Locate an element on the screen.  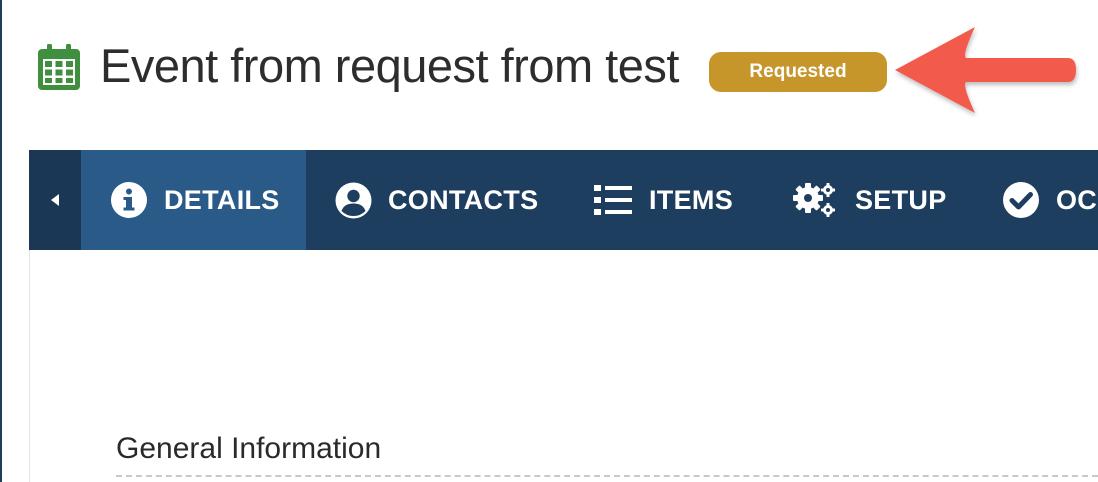
page-title: Event from request from test is located at coordinates (389, 65).